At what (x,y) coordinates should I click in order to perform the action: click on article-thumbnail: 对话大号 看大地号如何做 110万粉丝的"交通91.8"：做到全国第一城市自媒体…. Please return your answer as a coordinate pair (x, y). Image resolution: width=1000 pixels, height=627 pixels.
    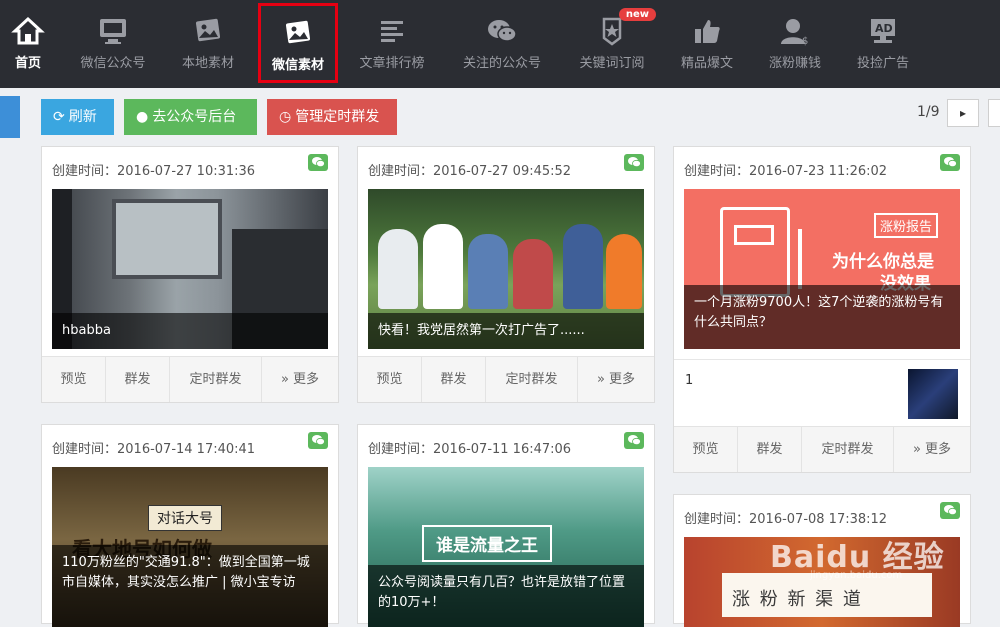
    Looking at the image, I should click on (190, 547).